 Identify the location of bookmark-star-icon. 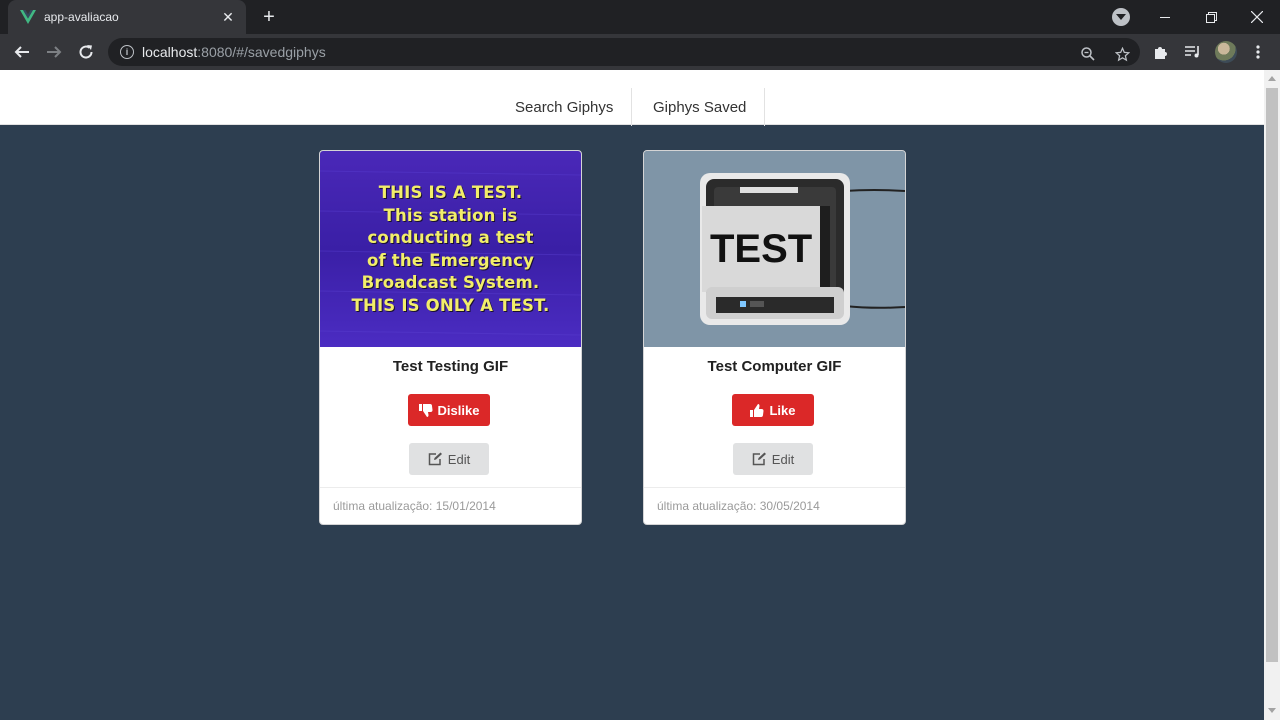
(1122, 54).